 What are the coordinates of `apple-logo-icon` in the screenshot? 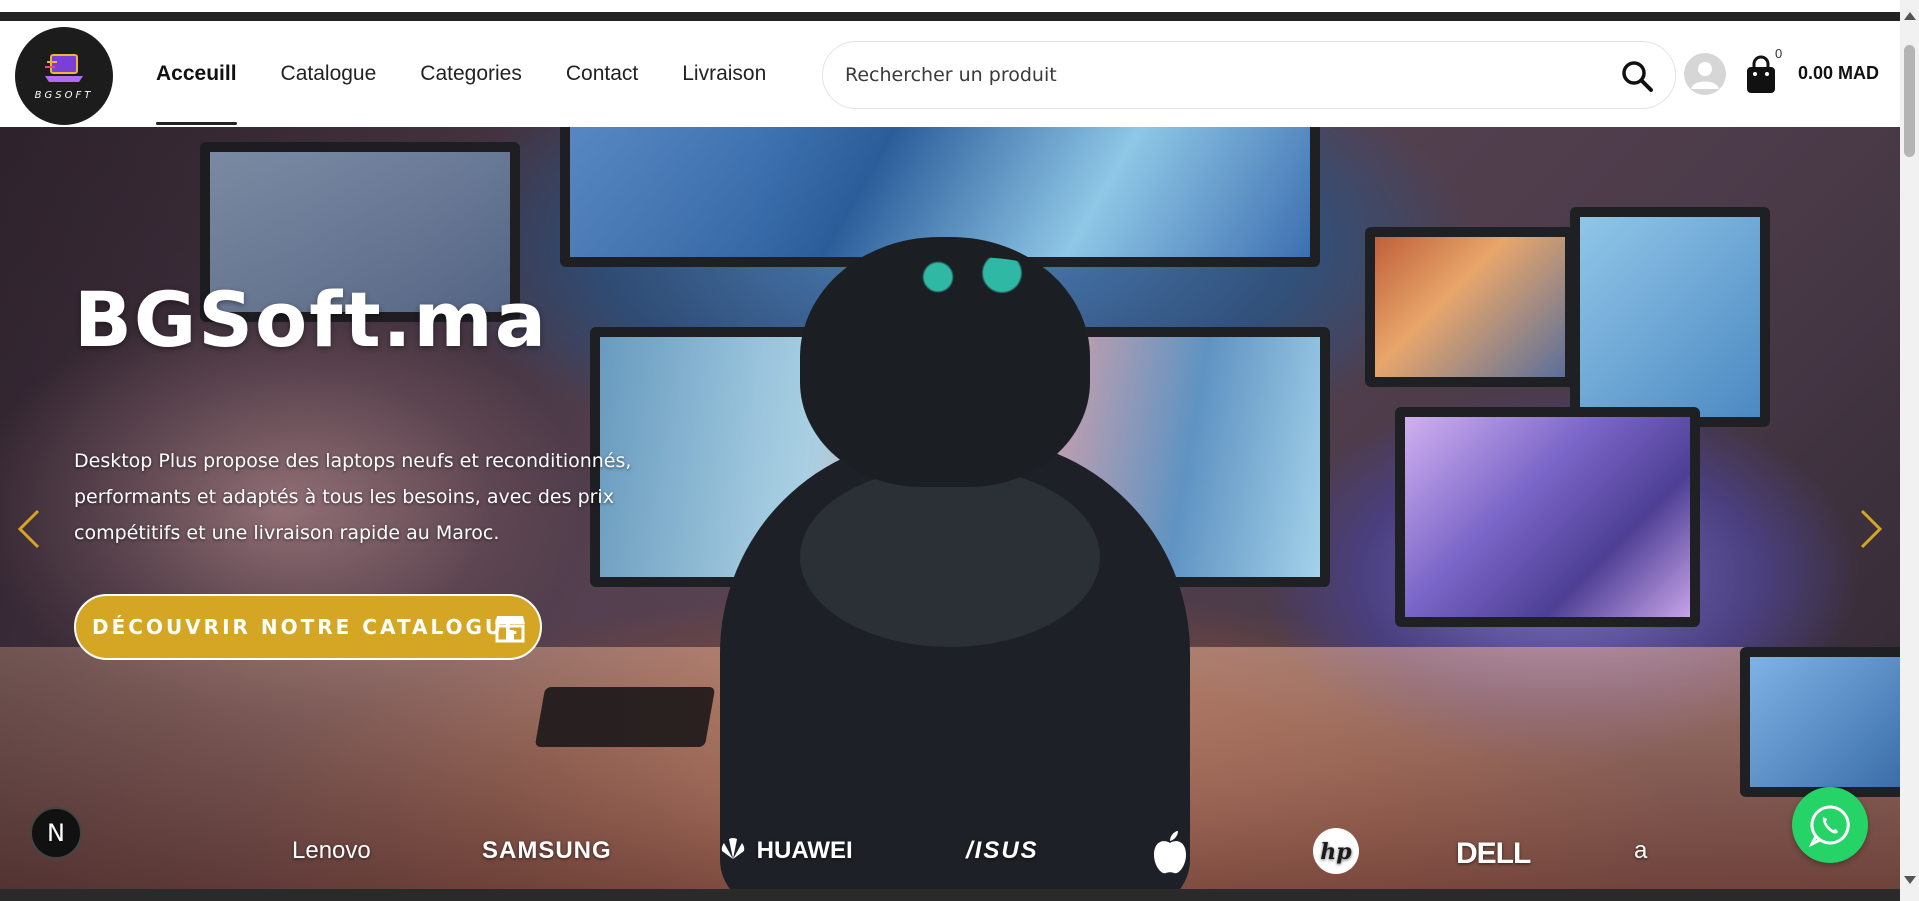 It's located at (1170, 852).